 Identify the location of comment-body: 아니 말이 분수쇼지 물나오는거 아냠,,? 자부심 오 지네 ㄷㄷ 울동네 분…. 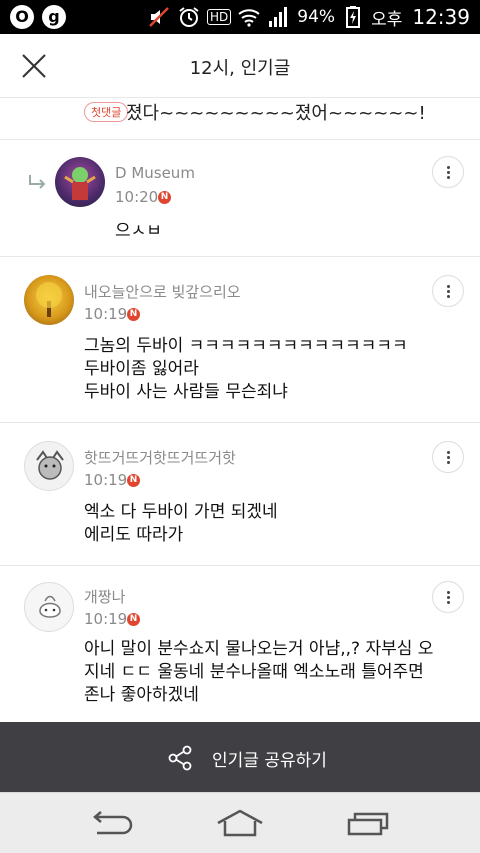
(259, 672).